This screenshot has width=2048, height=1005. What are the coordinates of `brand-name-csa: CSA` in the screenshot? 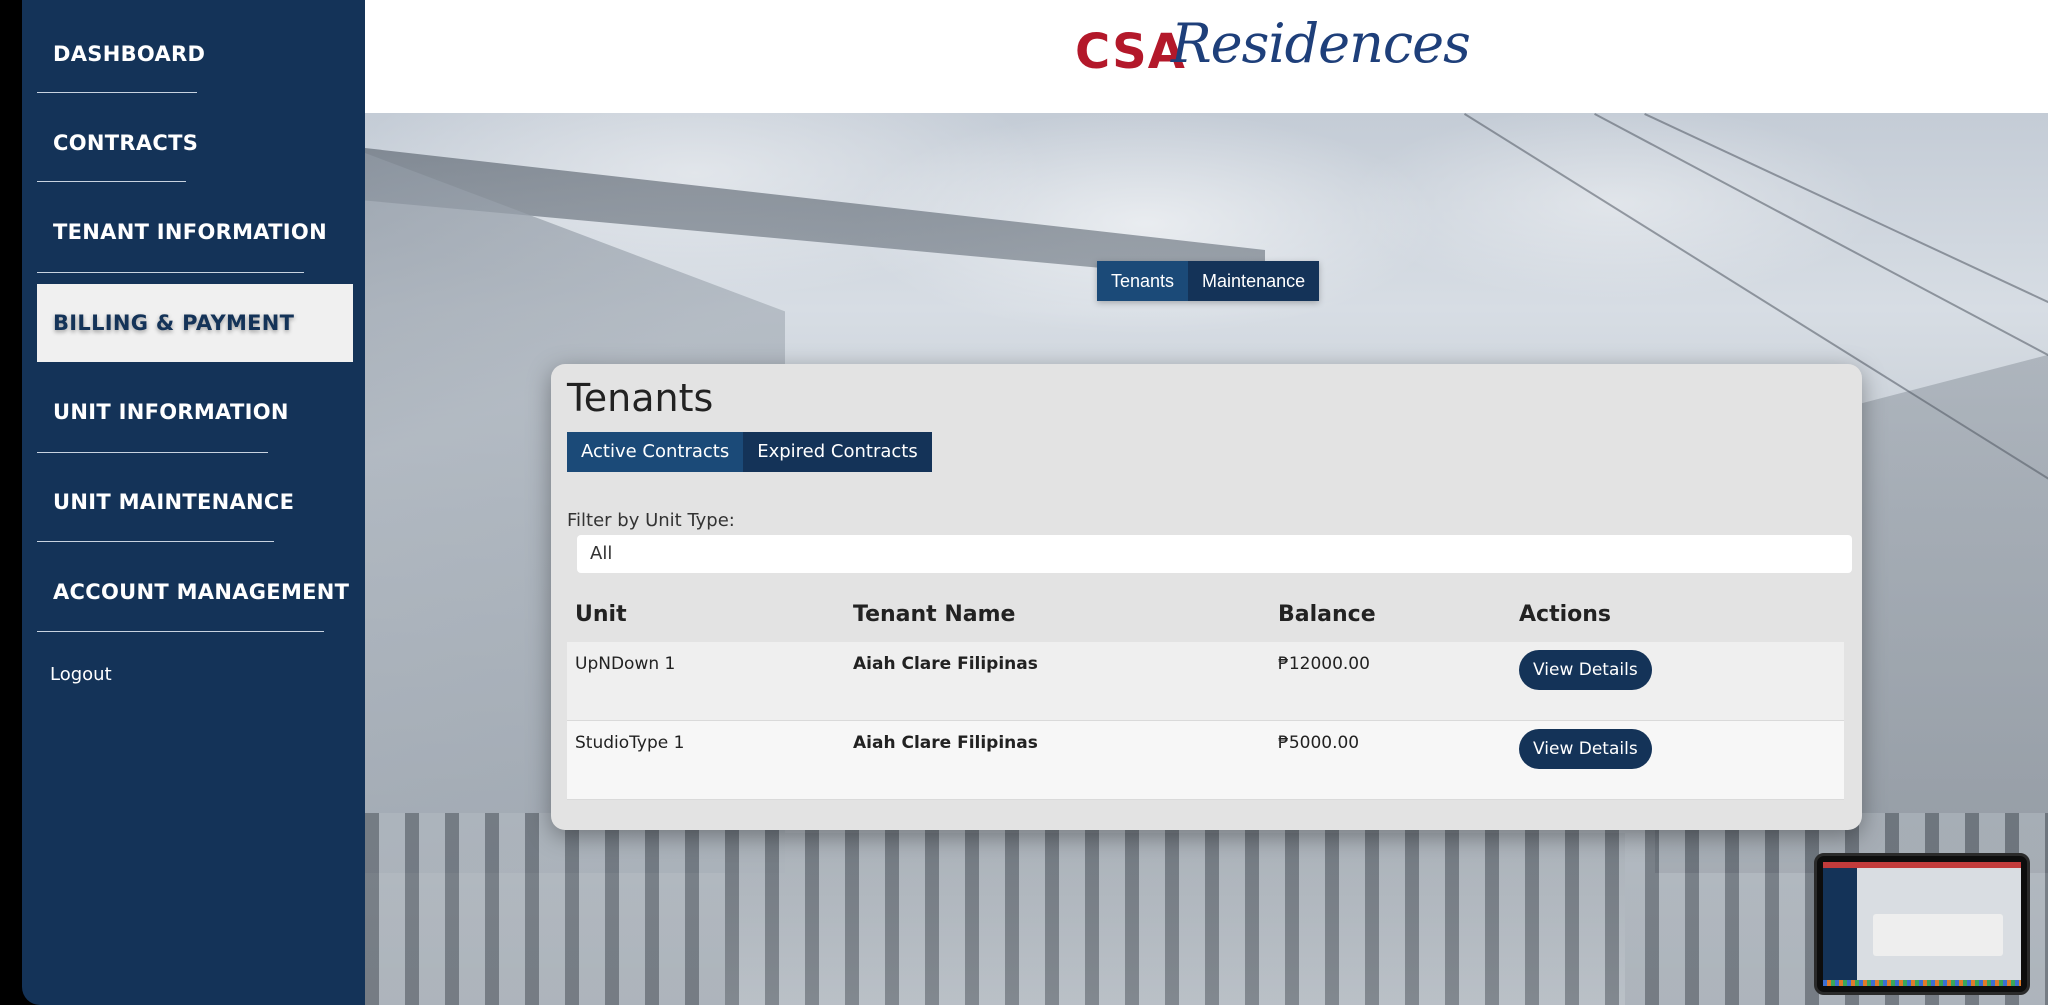 It's located at (1130, 52).